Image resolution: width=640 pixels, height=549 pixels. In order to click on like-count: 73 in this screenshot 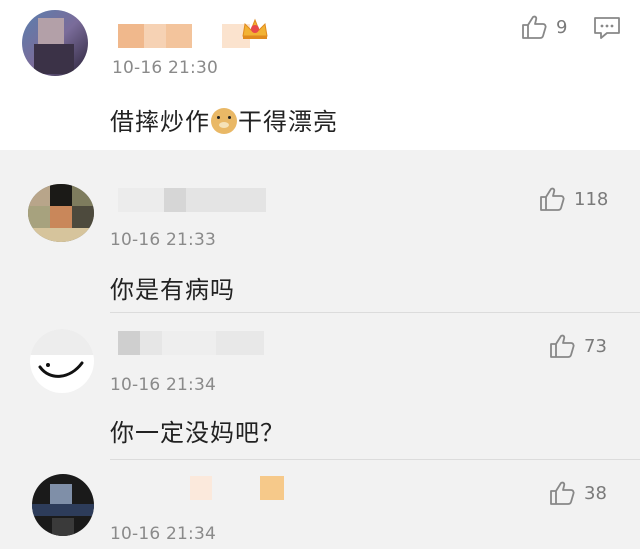, I will do `click(595, 346)`.